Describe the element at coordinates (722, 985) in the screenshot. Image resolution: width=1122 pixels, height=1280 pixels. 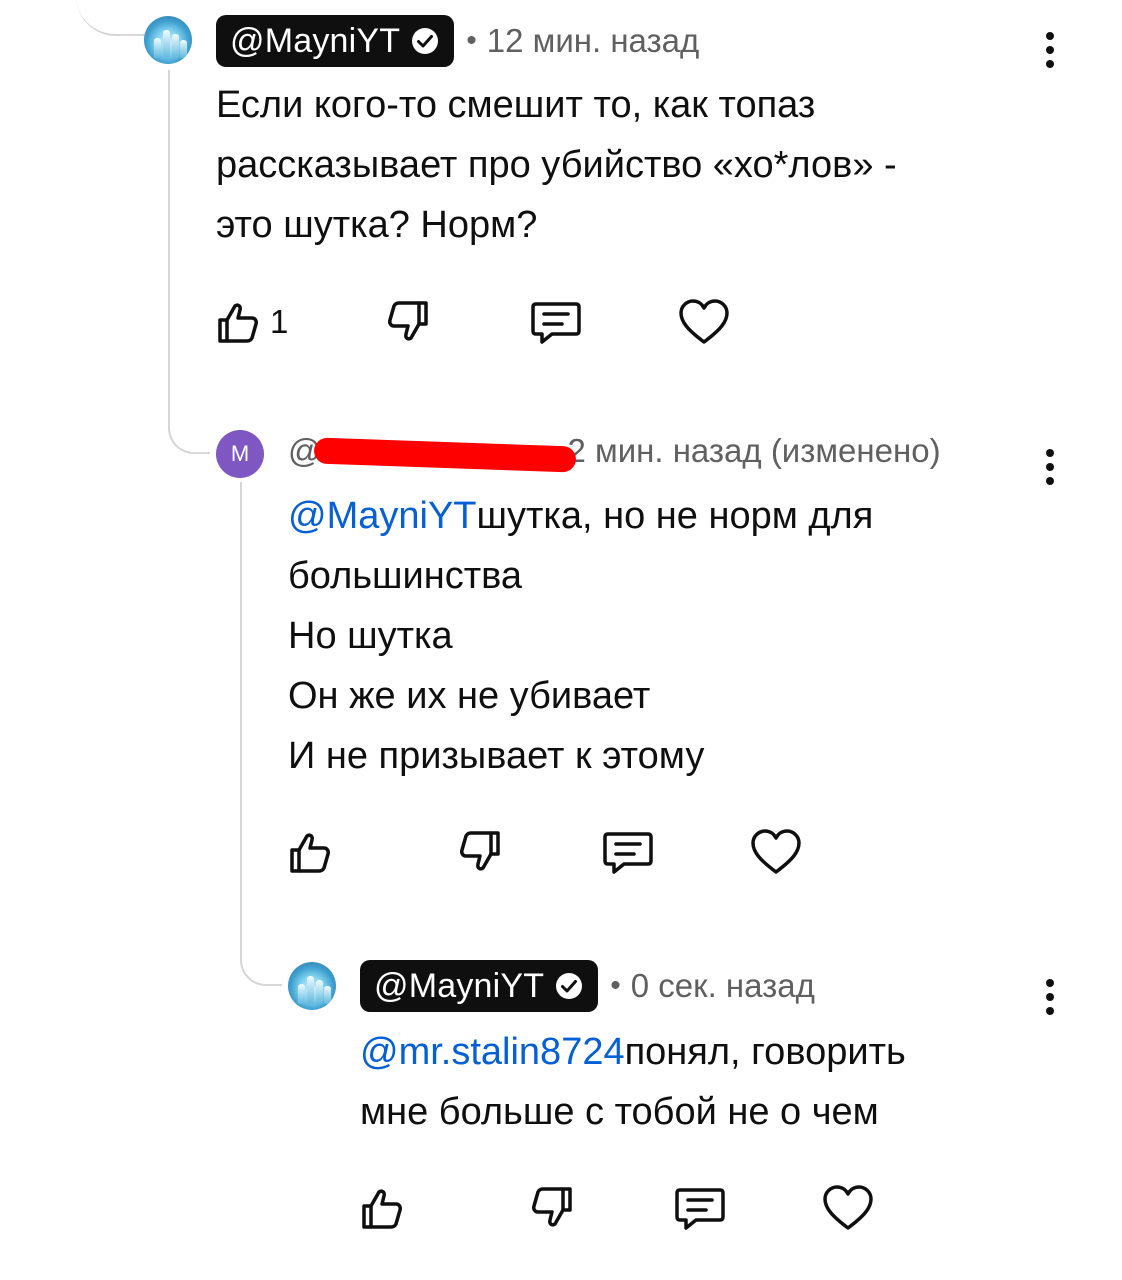
I see `comment-time: 0 сек. назад` at that location.